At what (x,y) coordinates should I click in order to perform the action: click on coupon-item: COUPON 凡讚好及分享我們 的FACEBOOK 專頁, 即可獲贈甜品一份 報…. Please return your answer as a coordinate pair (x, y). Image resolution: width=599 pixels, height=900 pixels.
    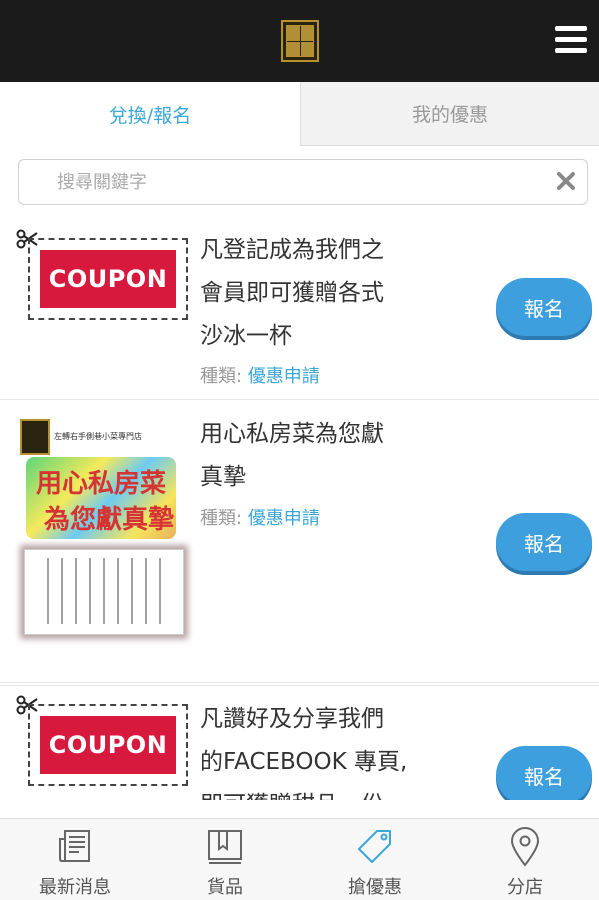
    Looking at the image, I should click on (299, 742).